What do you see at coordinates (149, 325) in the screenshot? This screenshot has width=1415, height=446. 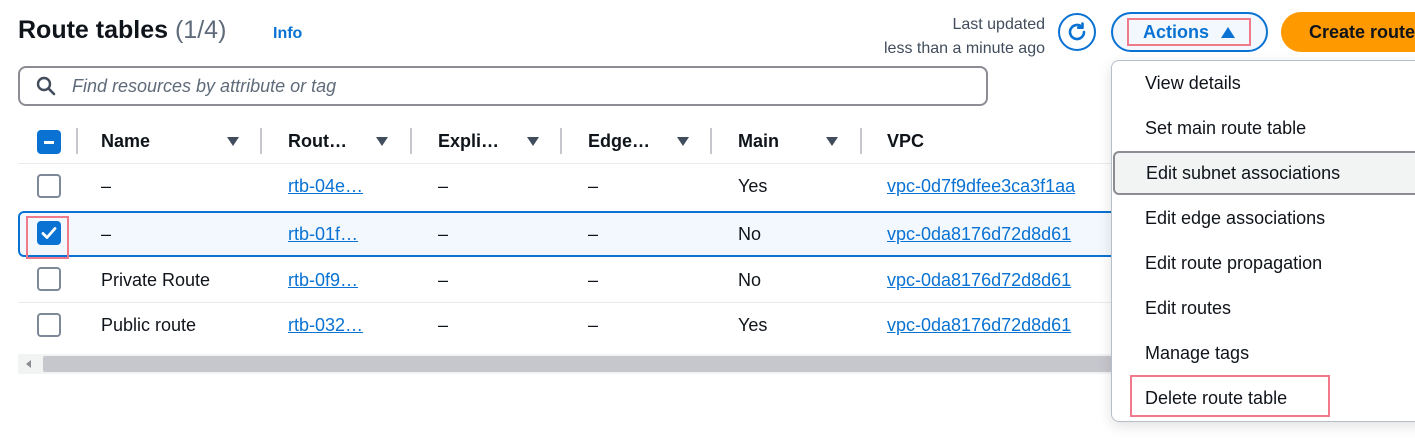 I see `cell-name: Public route` at bounding box center [149, 325].